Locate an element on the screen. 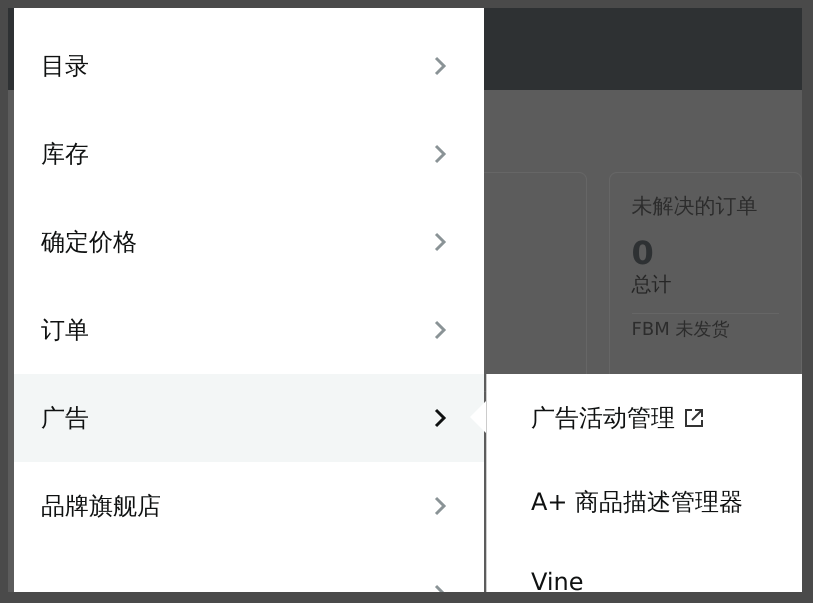 Image resolution: width=813 pixels, height=603 pixels. menu-item-label: 品牌旗舰店 is located at coordinates (101, 506).